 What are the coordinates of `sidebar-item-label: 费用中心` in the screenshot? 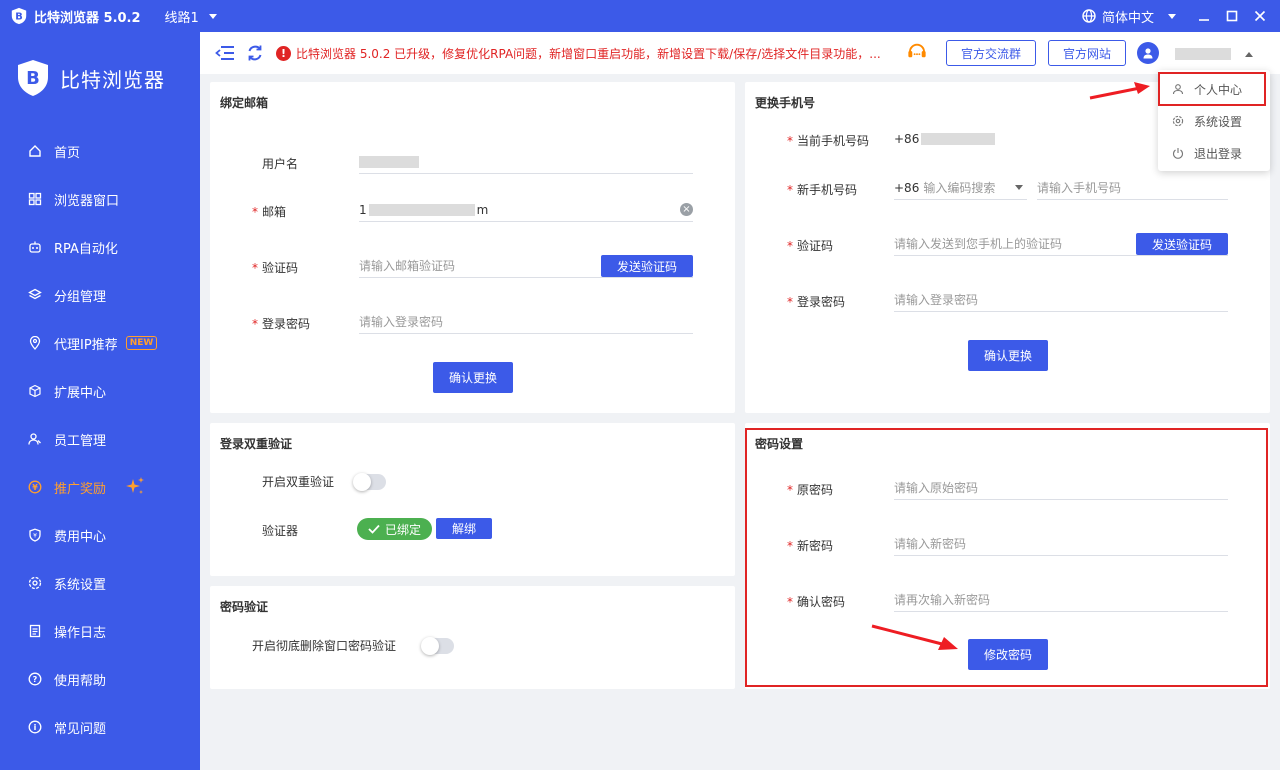 It's located at (80, 537).